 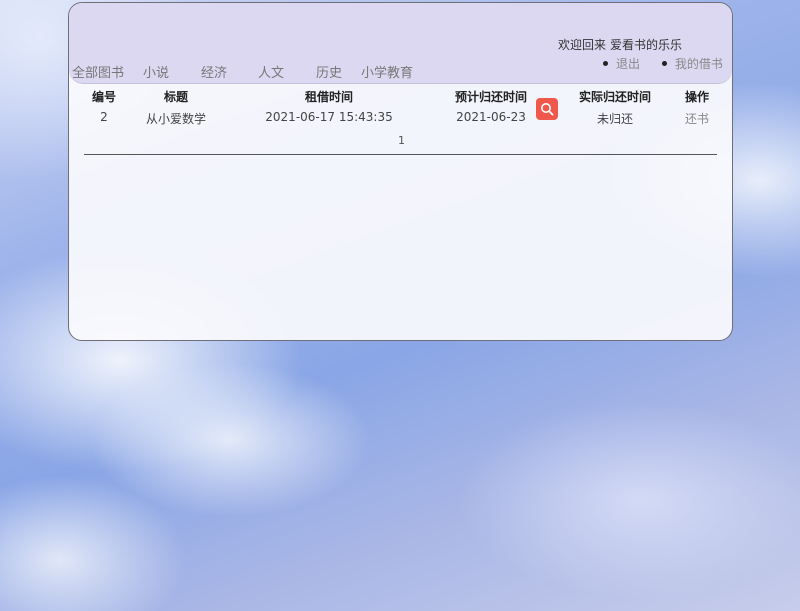 I want to click on nav-item-primary-education: 小学教育, so click(x=387, y=71).